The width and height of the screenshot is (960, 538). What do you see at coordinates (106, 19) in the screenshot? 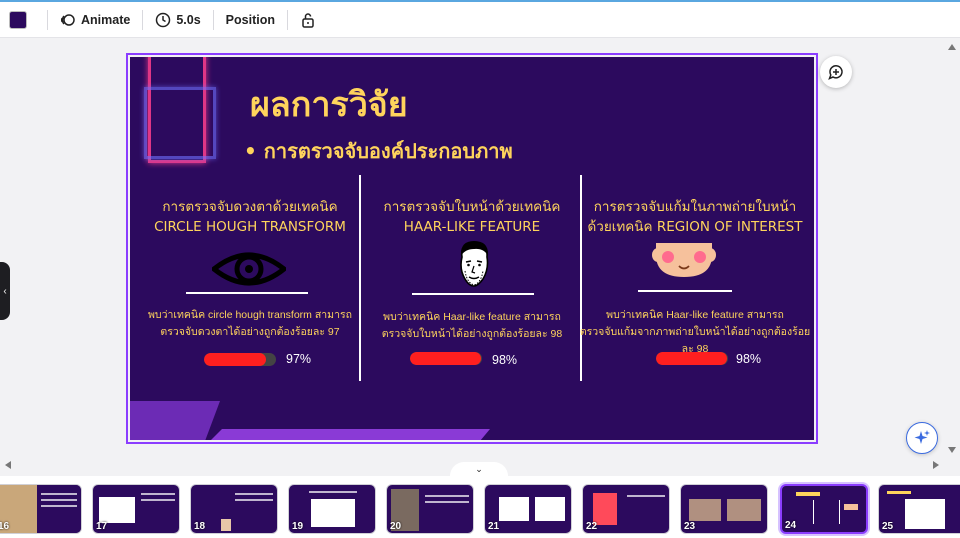
I see `animate-label: Animate` at bounding box center [106, 19].